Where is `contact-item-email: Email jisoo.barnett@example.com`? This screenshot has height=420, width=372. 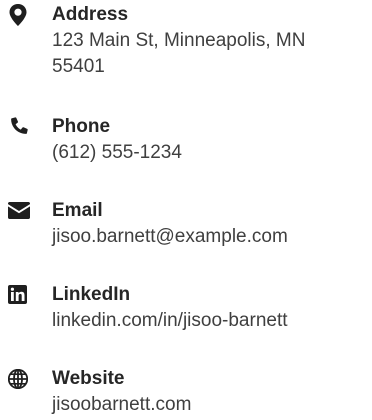
contact-item-email: Email jisoo.barnett@example.com is located at coordinates (186, 224).